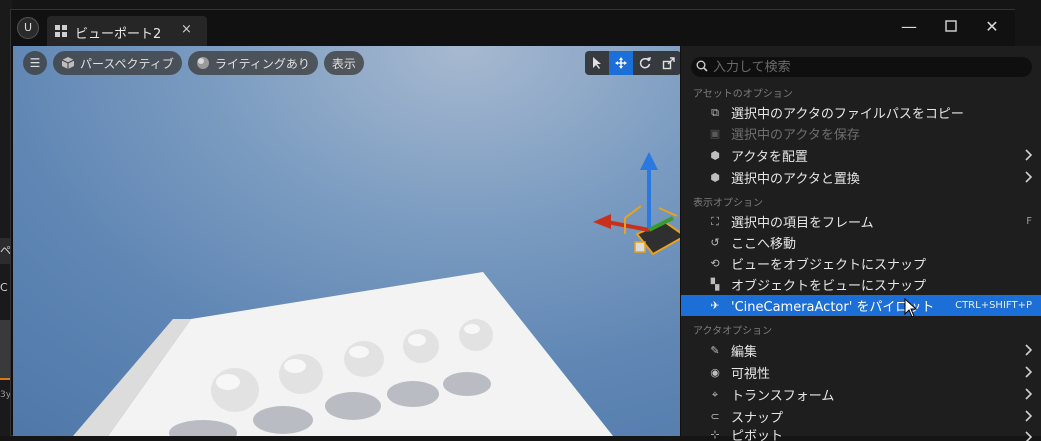  Describe the element at coordinates (861, 133) in the screenshot. I see `menu-item-save-actor: ▣ 選択中のアクタを保存` at that location.